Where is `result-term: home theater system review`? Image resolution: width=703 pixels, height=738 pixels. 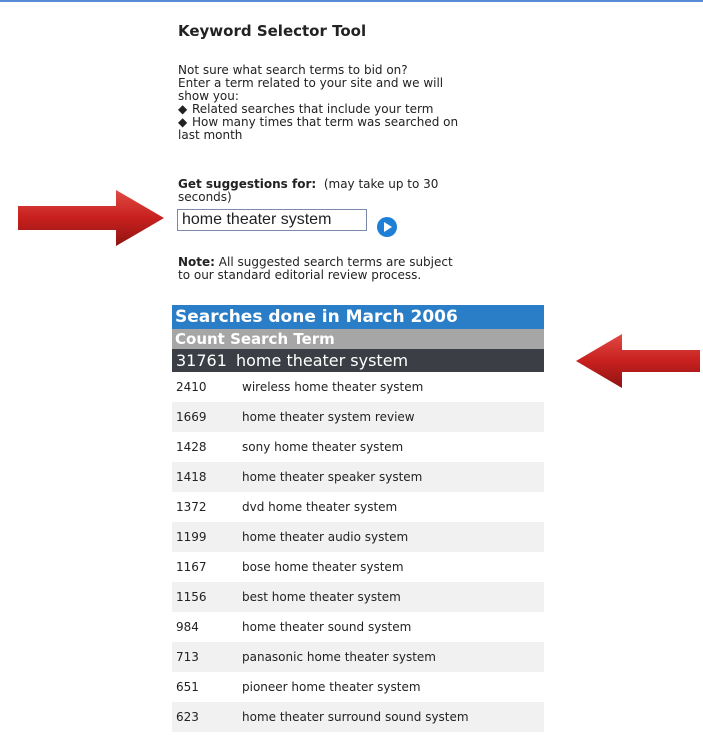 result-term: home theater system review is located at coordinates (328, 417).